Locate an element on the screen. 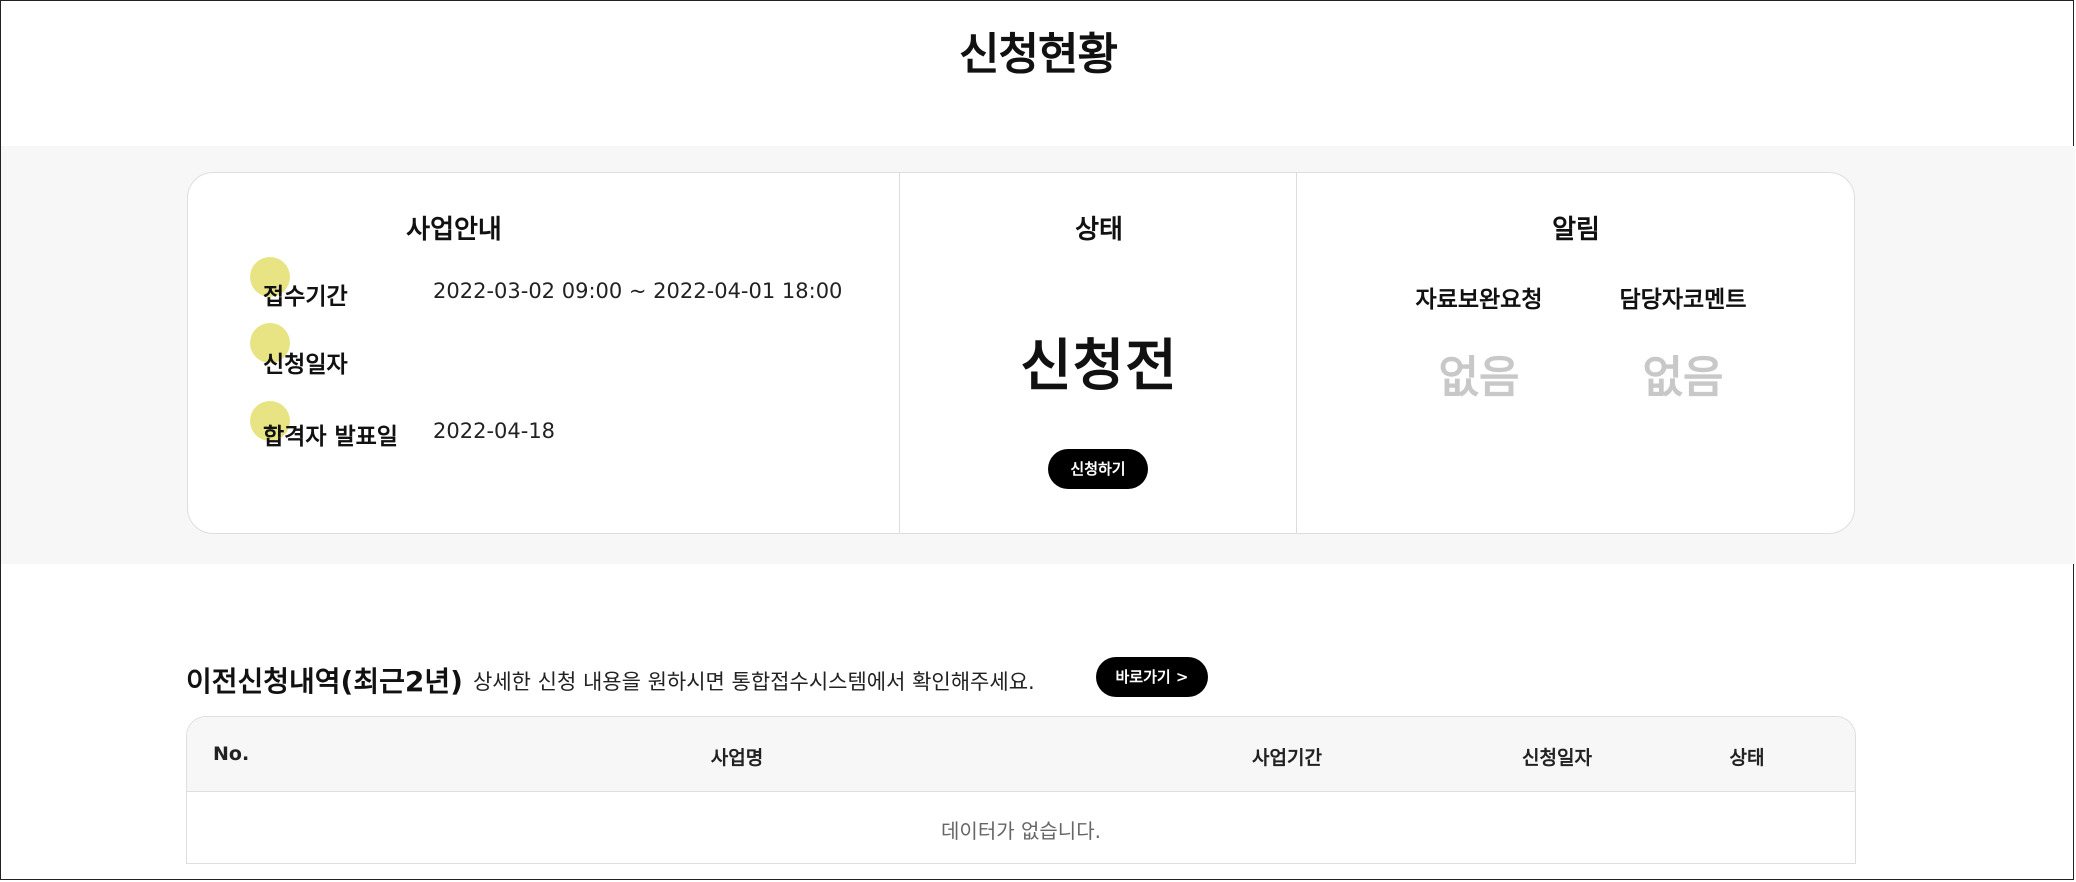 The height and width of the screenshot is (882, 2076). column-header-status: 상태 is located at coordinates (1747, 758).